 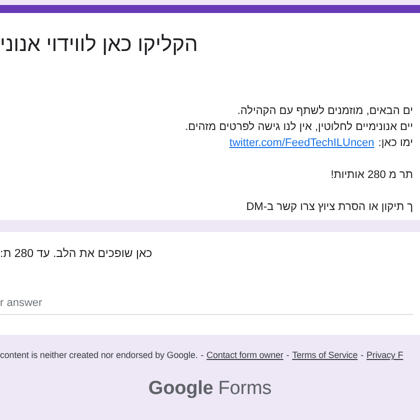 I want to click on description-line: ך תיקון או הסרת ציוץ צרו קשר ב-DM, so click(x=329, y=207).